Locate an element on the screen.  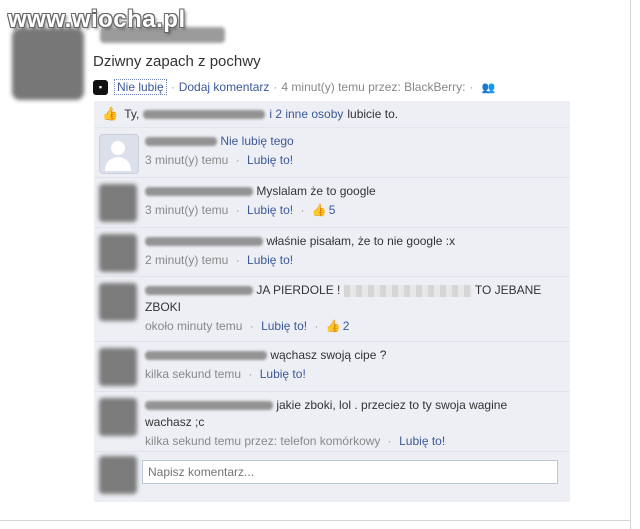
comment-text-part3: ZBOKI is located at coordinates (163, 307).